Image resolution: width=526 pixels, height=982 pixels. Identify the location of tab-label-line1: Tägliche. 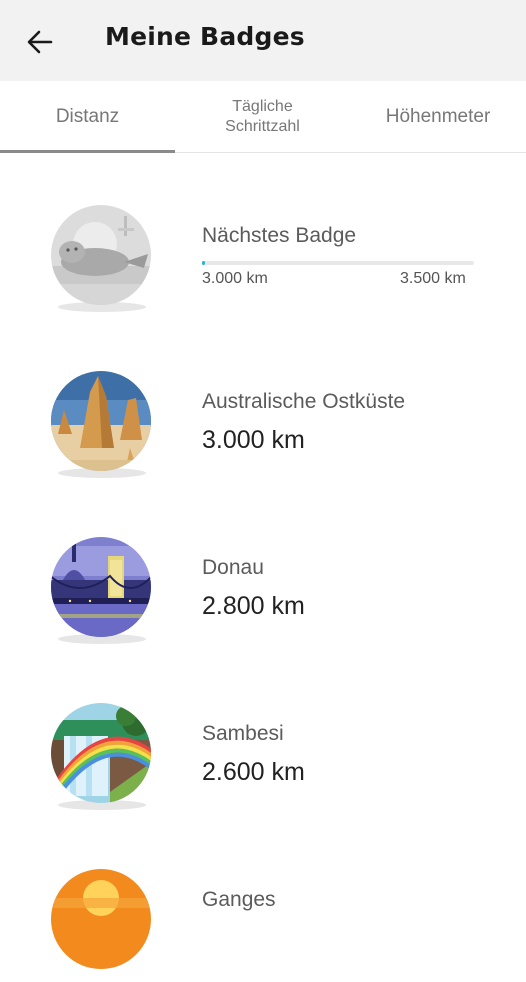
(262, 106).